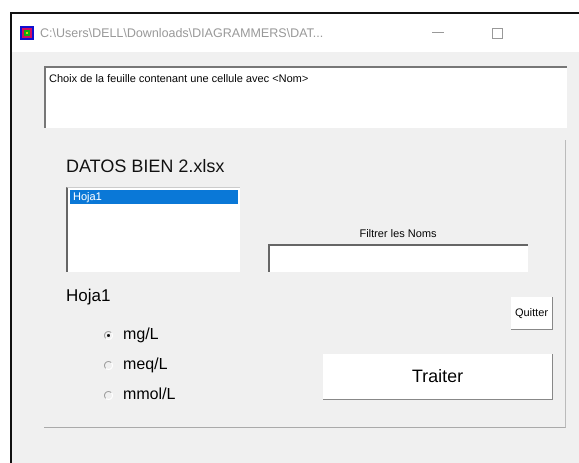 The image size is (579, 463). What do you see at coordinates (497, 33) in the screenshot?
I see `maximize-icon` at bounding box center [497, 33].